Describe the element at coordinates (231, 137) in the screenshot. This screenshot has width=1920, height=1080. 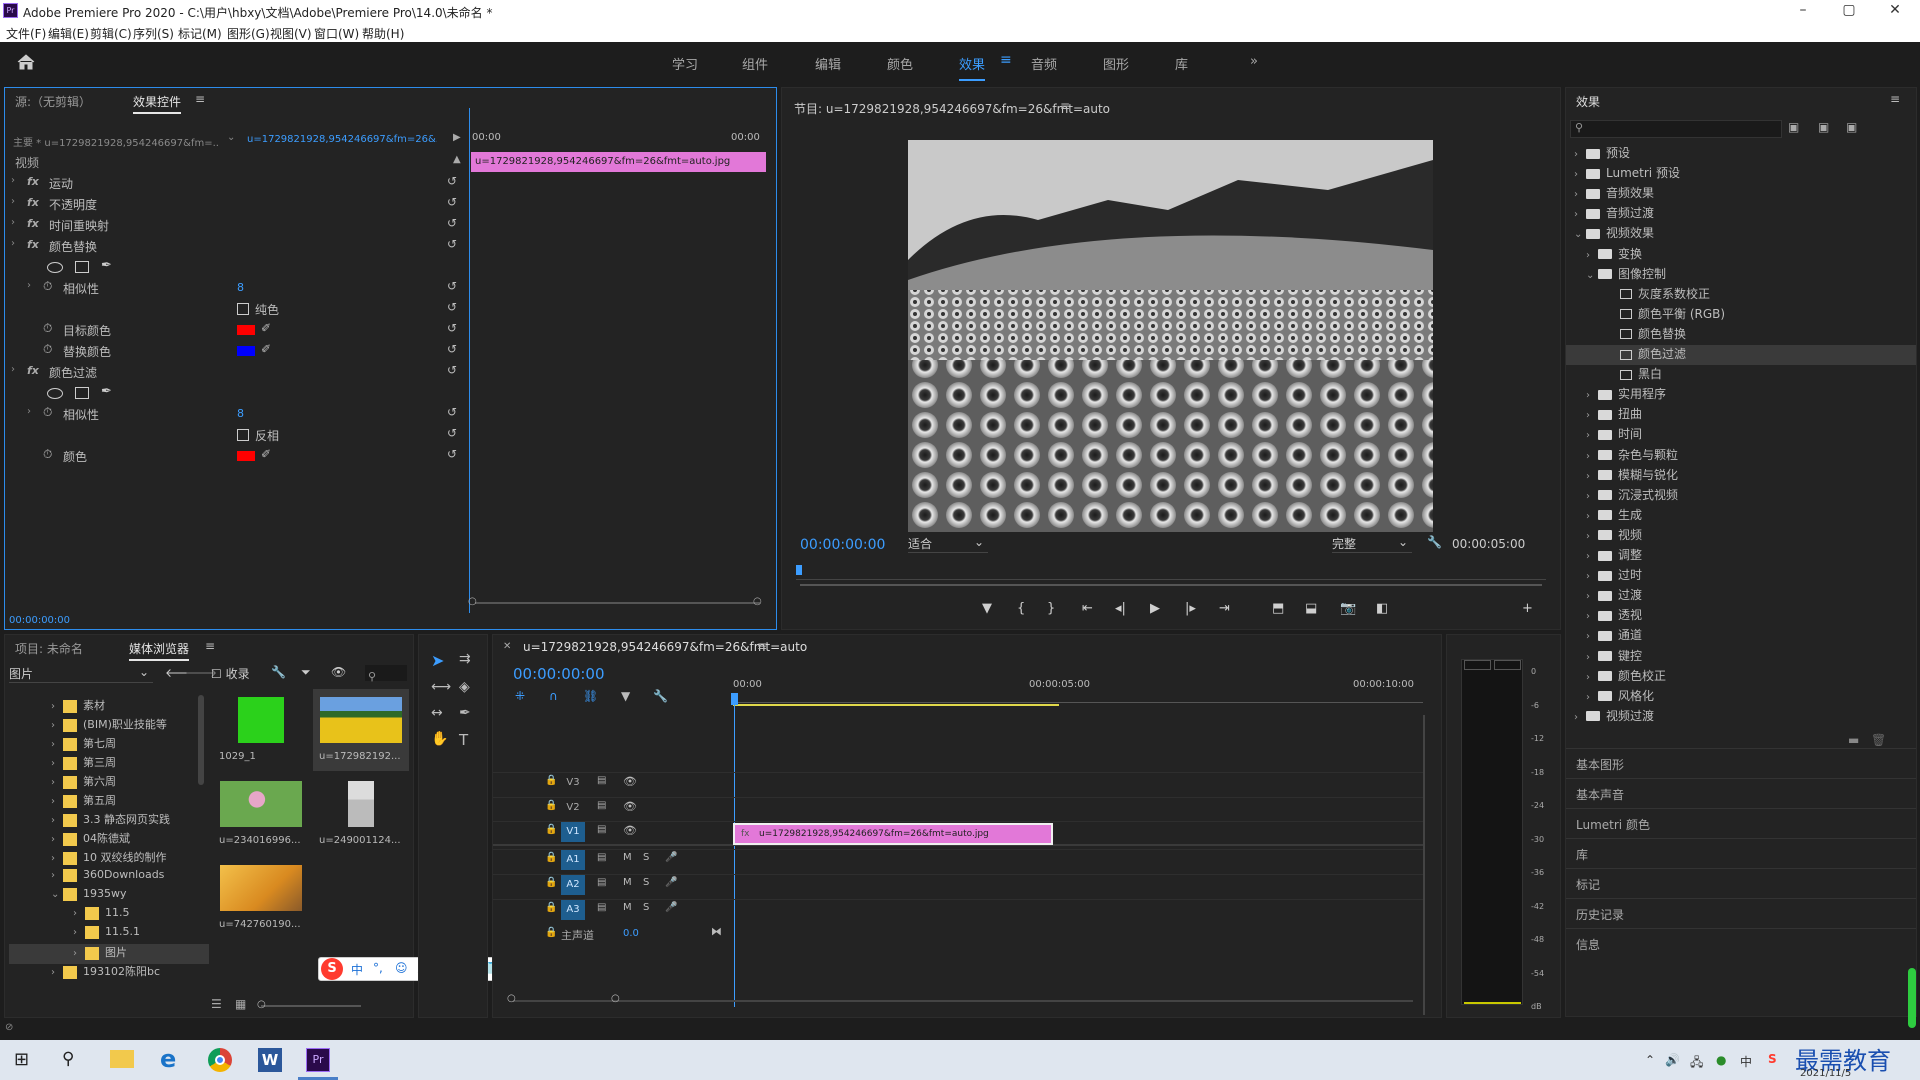
I see `chevron-down-icon: ⌄` at that location.